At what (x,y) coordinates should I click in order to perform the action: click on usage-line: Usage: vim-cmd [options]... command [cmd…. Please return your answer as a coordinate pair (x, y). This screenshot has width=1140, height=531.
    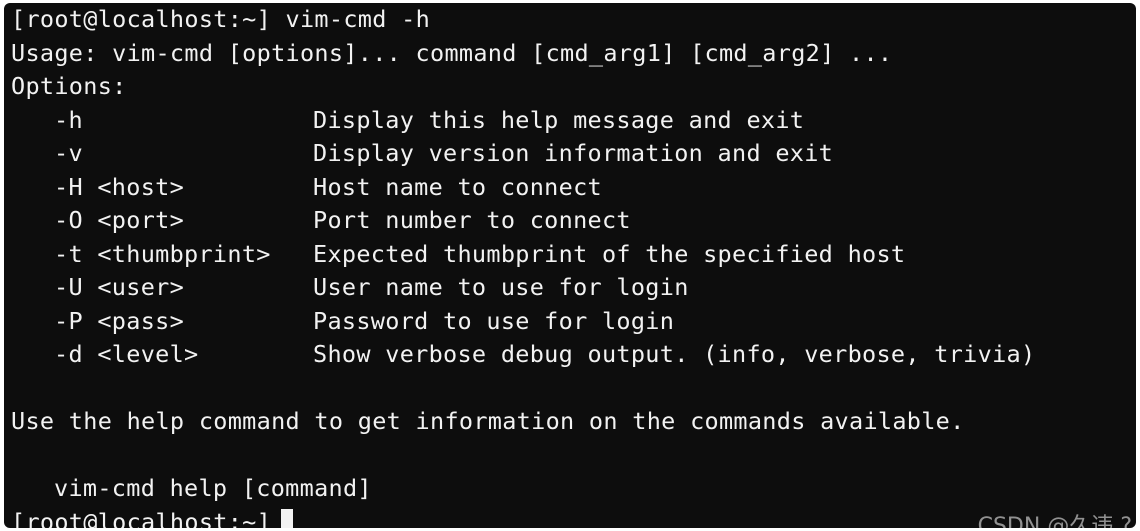
    Looking at the image, I should click on (452, 52).